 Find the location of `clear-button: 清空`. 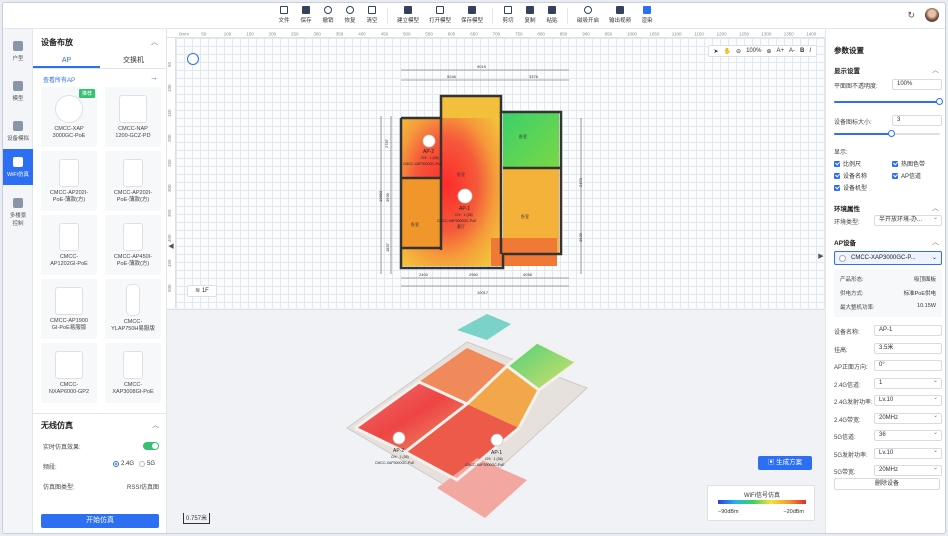

clear-button: 清空 is located at coordinates (372, 16).